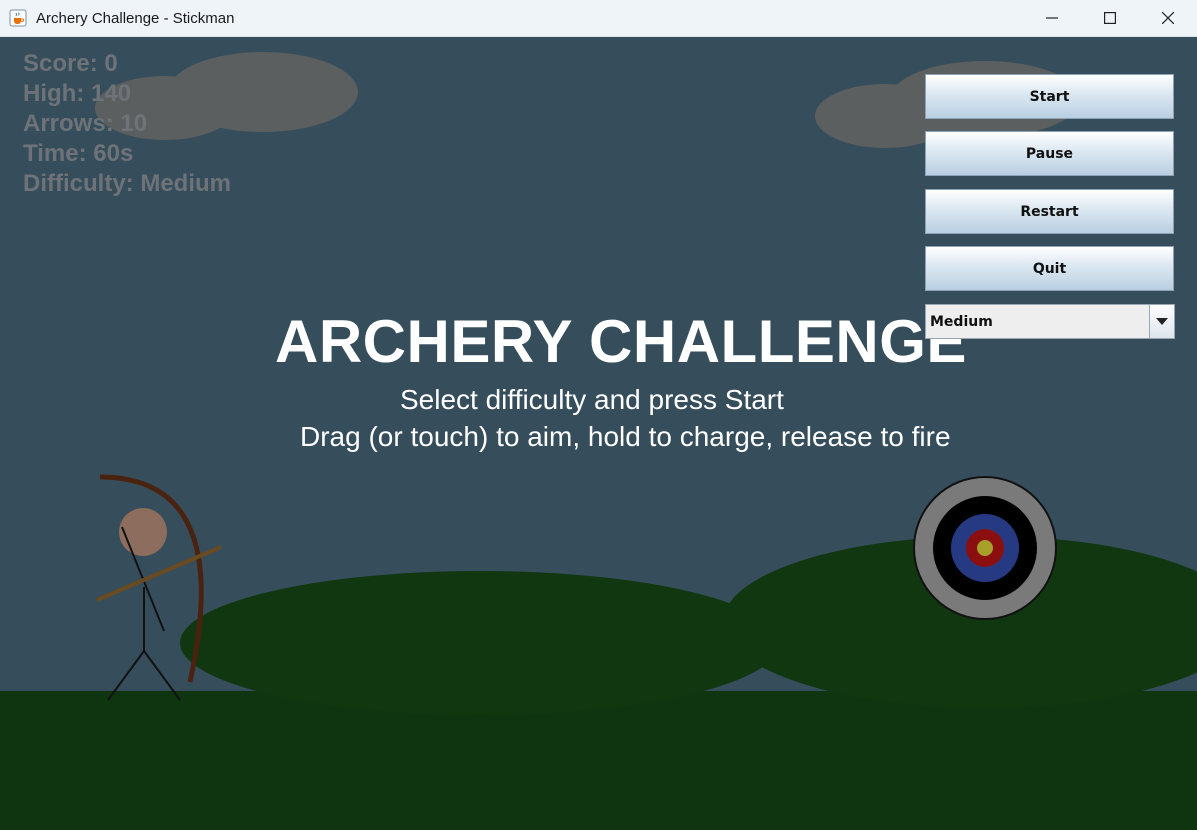  What do you see at coordinates (18, 18) in the screenshot?
I see `java-cup-icon` at bounding box center [18, 18].